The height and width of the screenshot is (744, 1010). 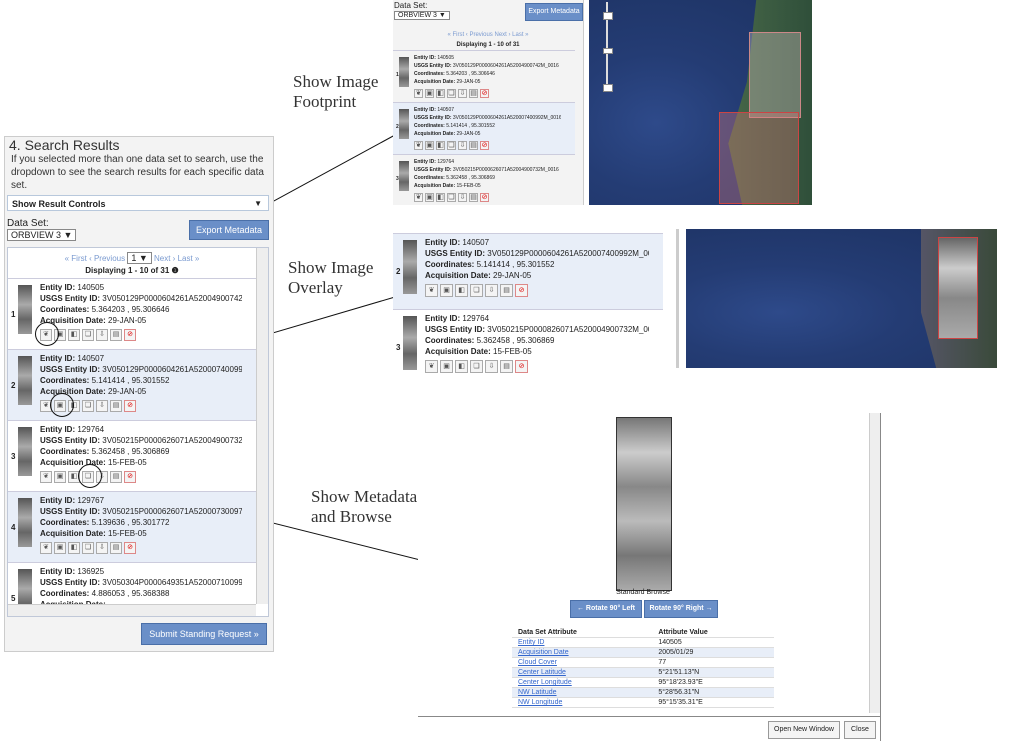 I want to click on vertical-scrollbar, so click(x=262, y=426).